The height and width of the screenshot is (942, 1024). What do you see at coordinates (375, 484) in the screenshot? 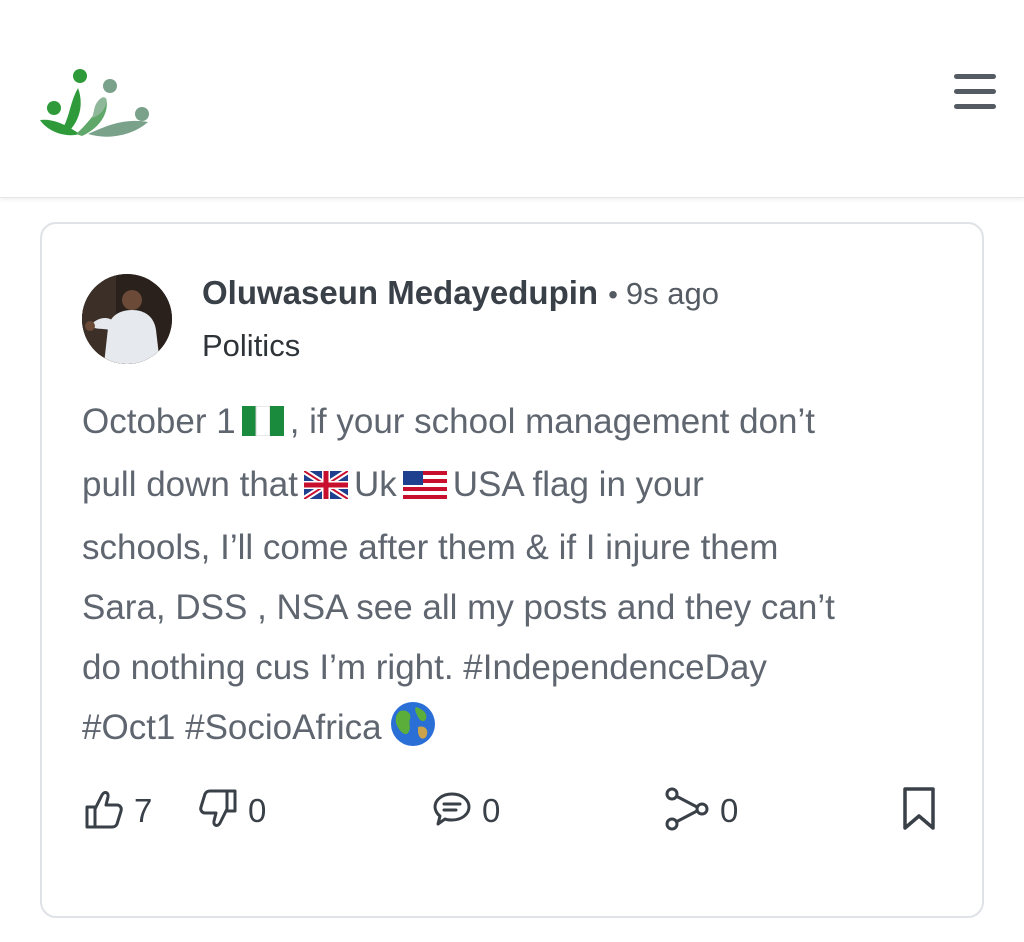
I see `post-line-text: Uk` at bounding box center [375, 484].